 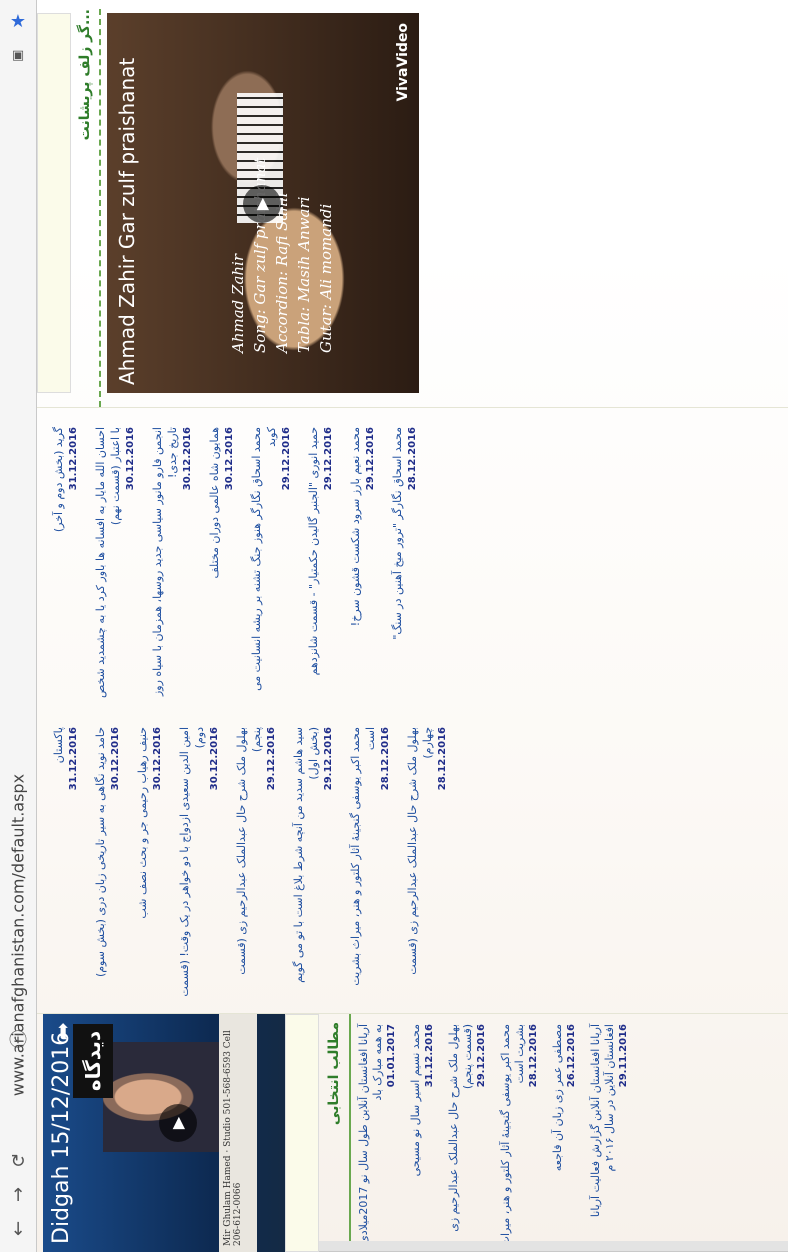 I want to click on credit-line: Tabla: Masih Anwari, so click(x=304, y=274).